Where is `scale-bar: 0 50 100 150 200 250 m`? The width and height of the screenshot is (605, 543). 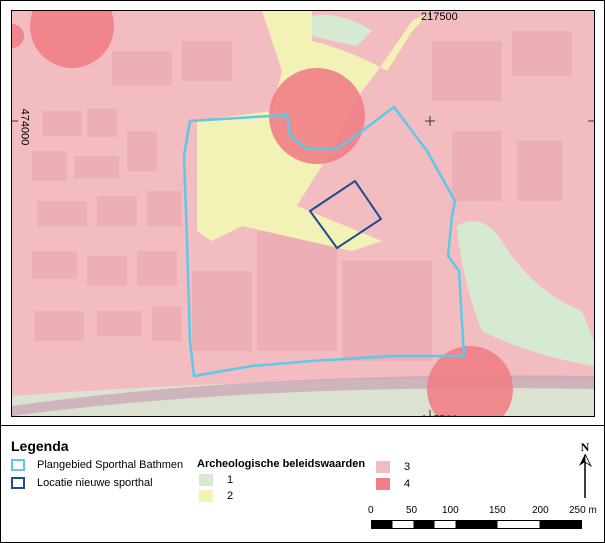 scale-bar: 0 50 100 150 200 250 m is located at coordinates (484, 522).